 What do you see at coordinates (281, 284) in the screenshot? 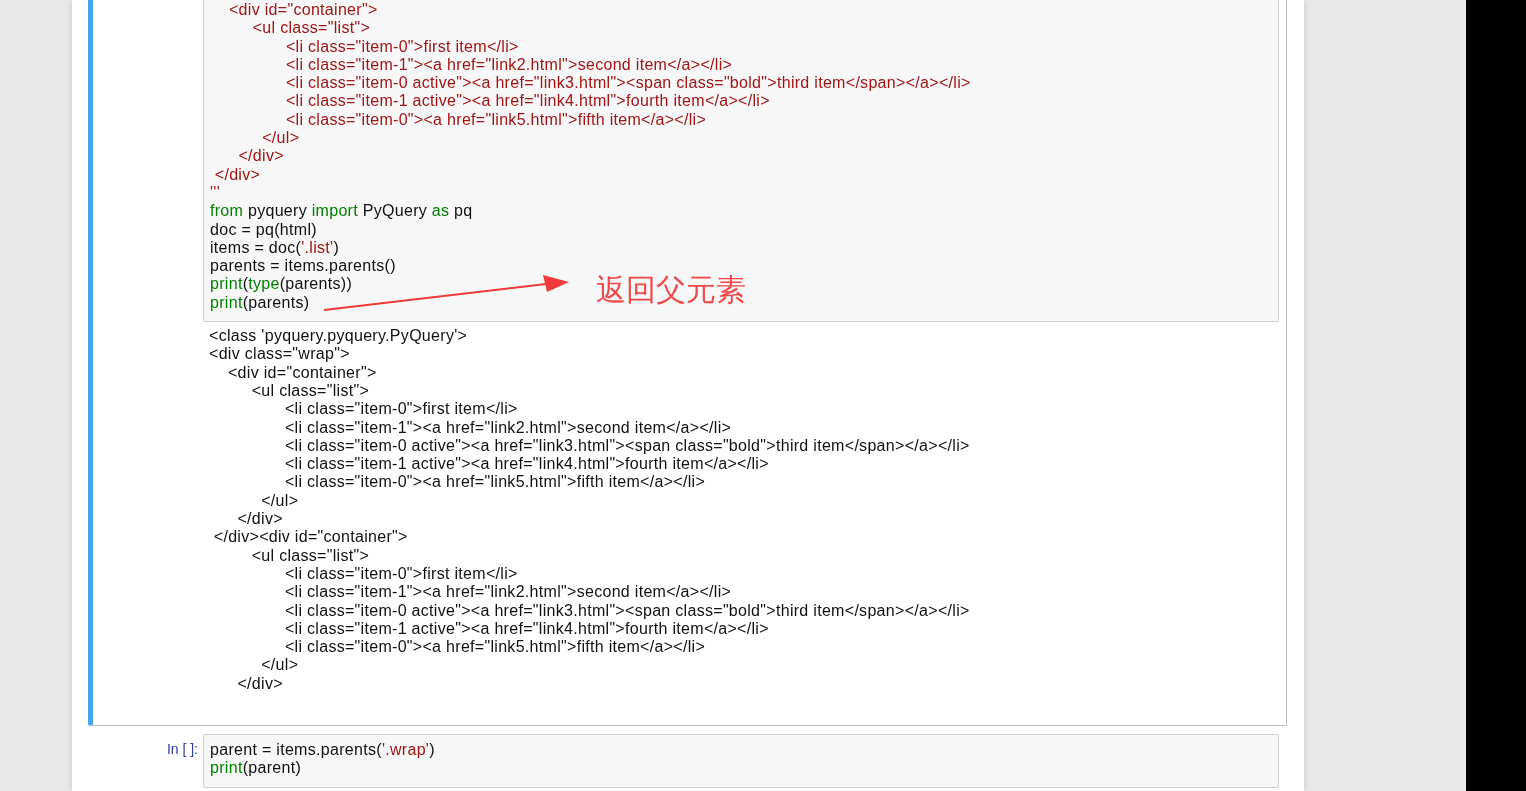
I see `code-line: print(type(parents))` at bounding box center [281, 284].